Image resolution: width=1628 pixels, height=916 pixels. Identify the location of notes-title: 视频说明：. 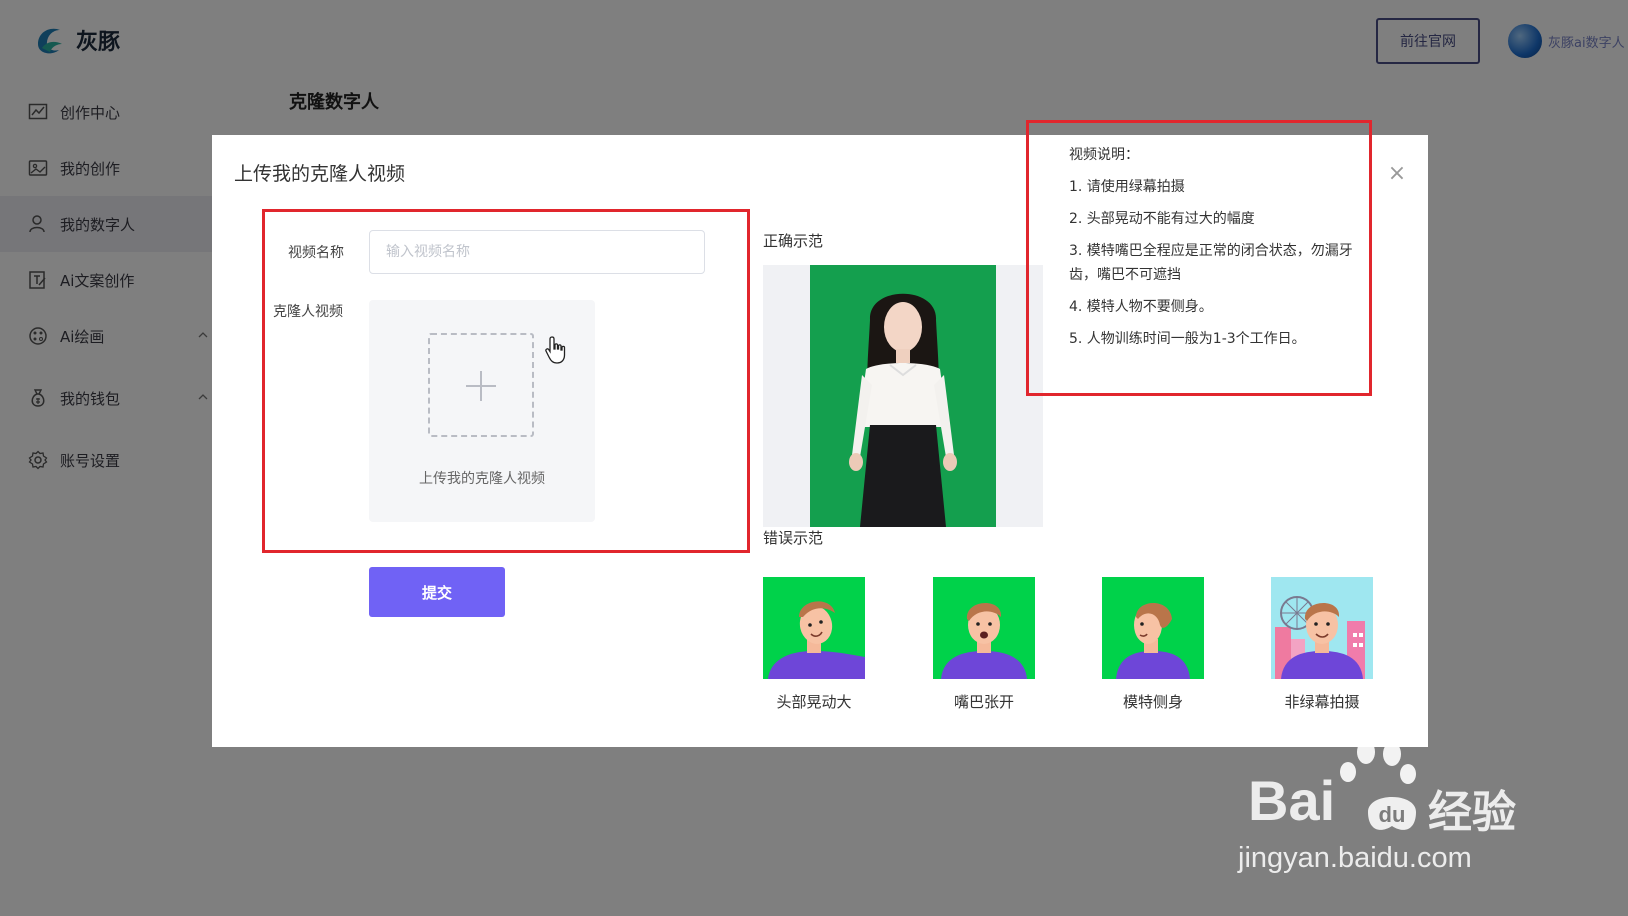
(1104, 155).